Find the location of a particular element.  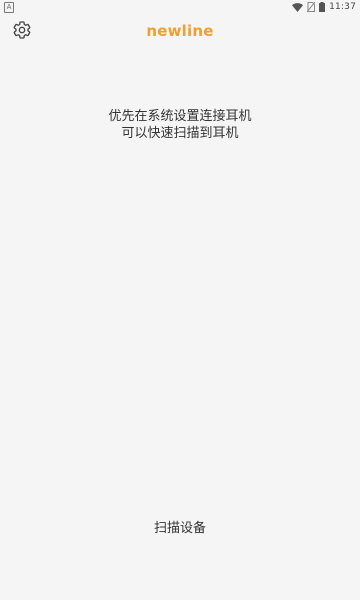

top-app-bar: newline is located at coordinates (180, 32).